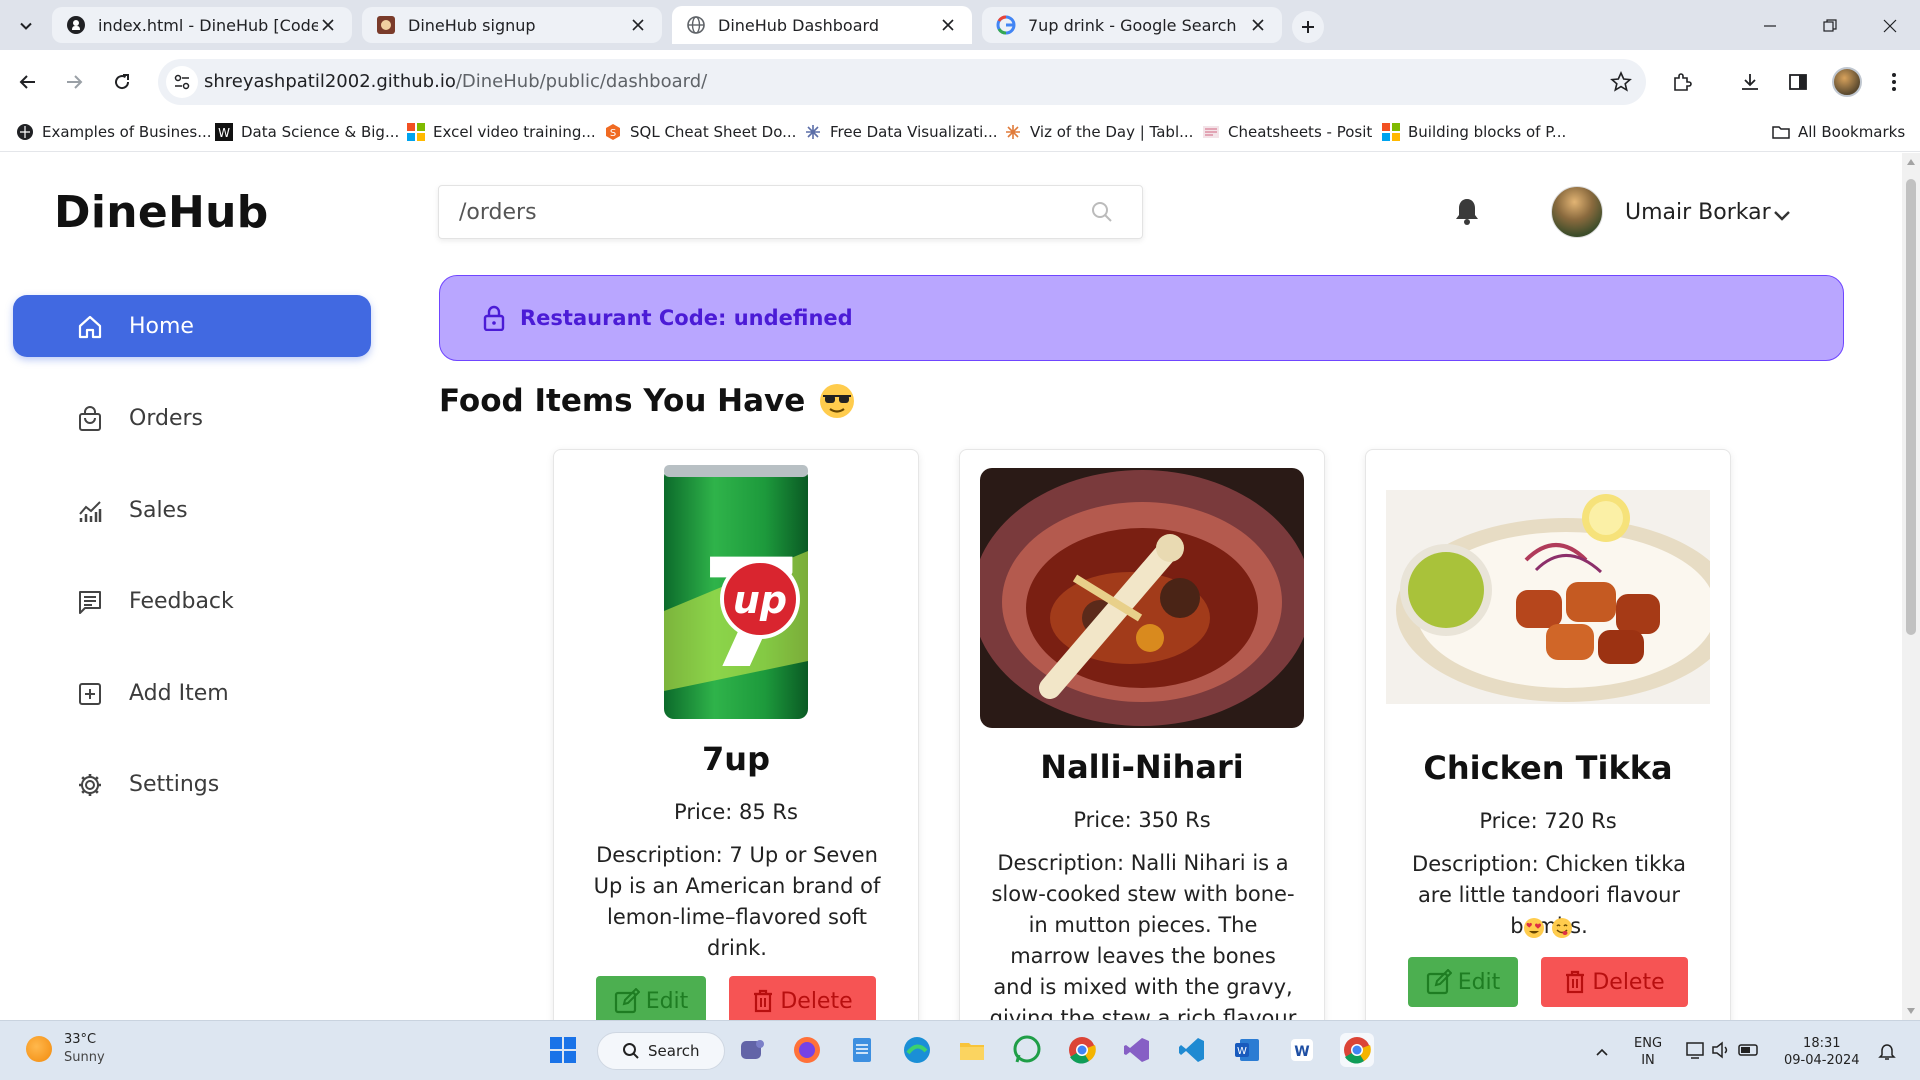 The width and height of the screenshot is (1920, 1080). I want to click on vscode-icon, so click(1192, 1050).